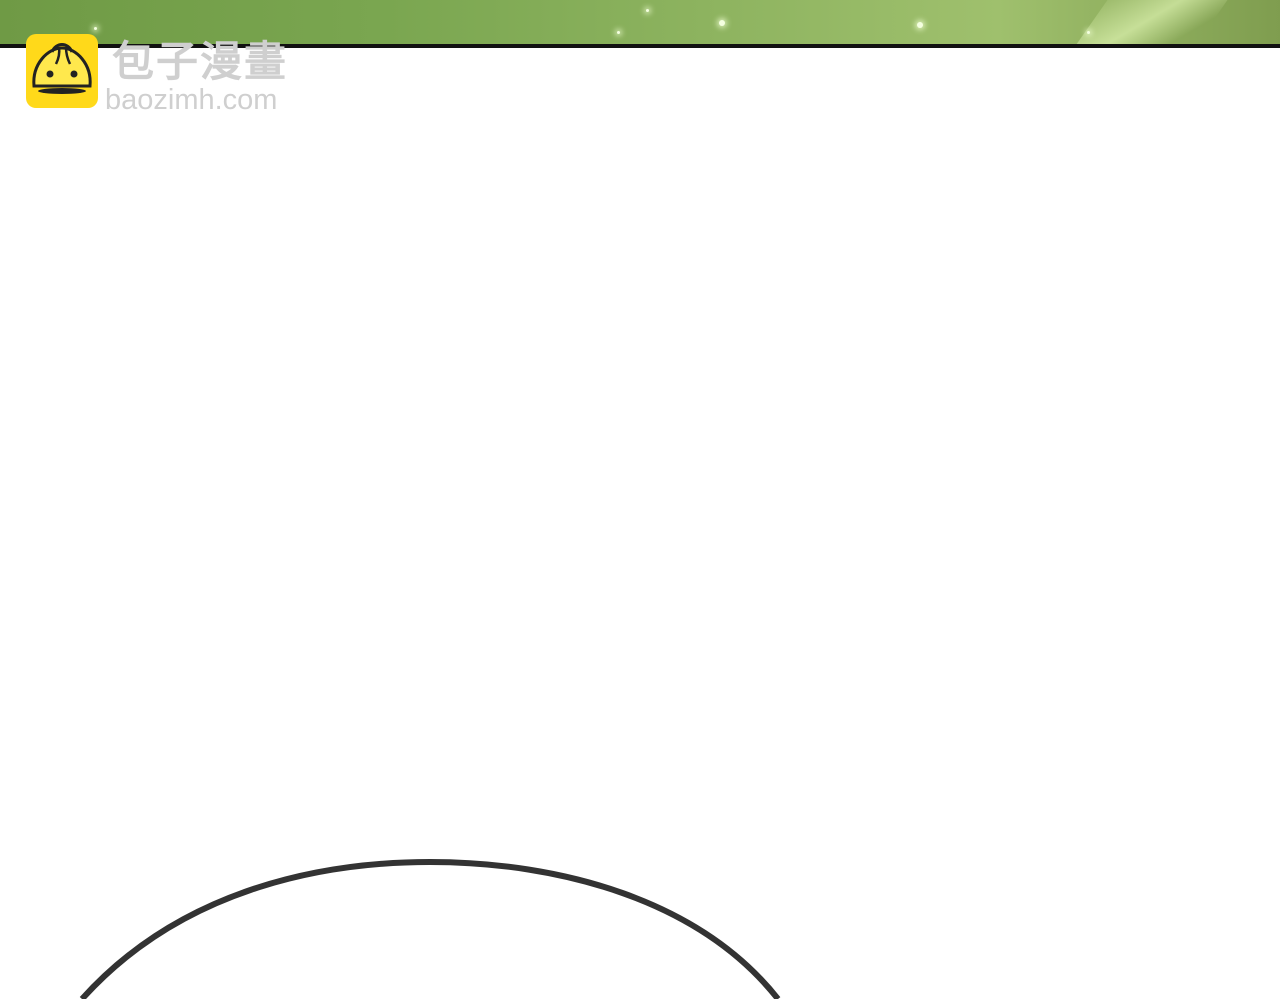 Image resolution: width=1280 pixels, height=999 pixels. Describe the element at coordinates (191, 100) in the screenshot. I see `watermark-url: baozimh.com` at that location.